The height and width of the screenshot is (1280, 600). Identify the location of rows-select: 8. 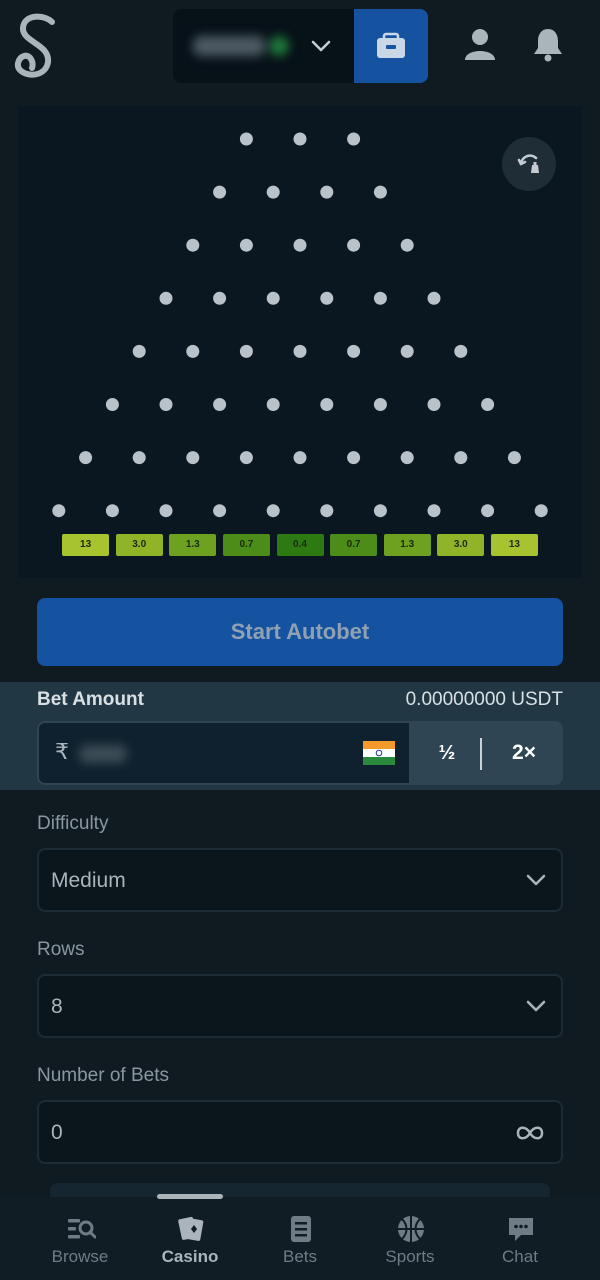
(300, 1006).